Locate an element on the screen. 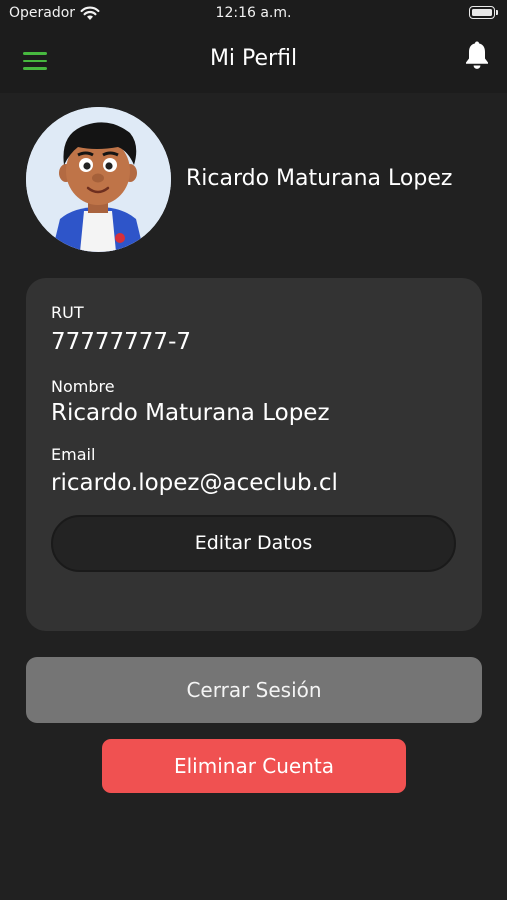 The width and height of the screenshot is (507, 900). clock: 12:16 a.m. is located at coordinates (253, 13).